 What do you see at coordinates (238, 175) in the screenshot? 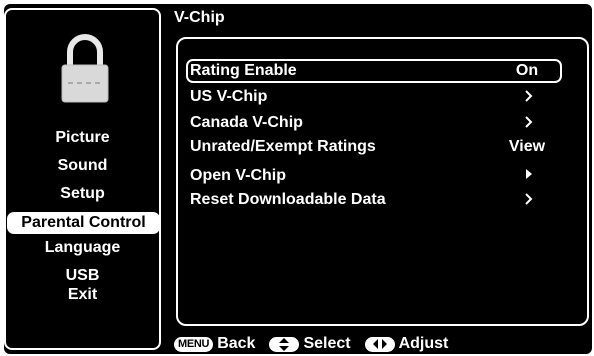
I see `open-vchip-label: Open V-Chip` at bounding box center [238, 175].